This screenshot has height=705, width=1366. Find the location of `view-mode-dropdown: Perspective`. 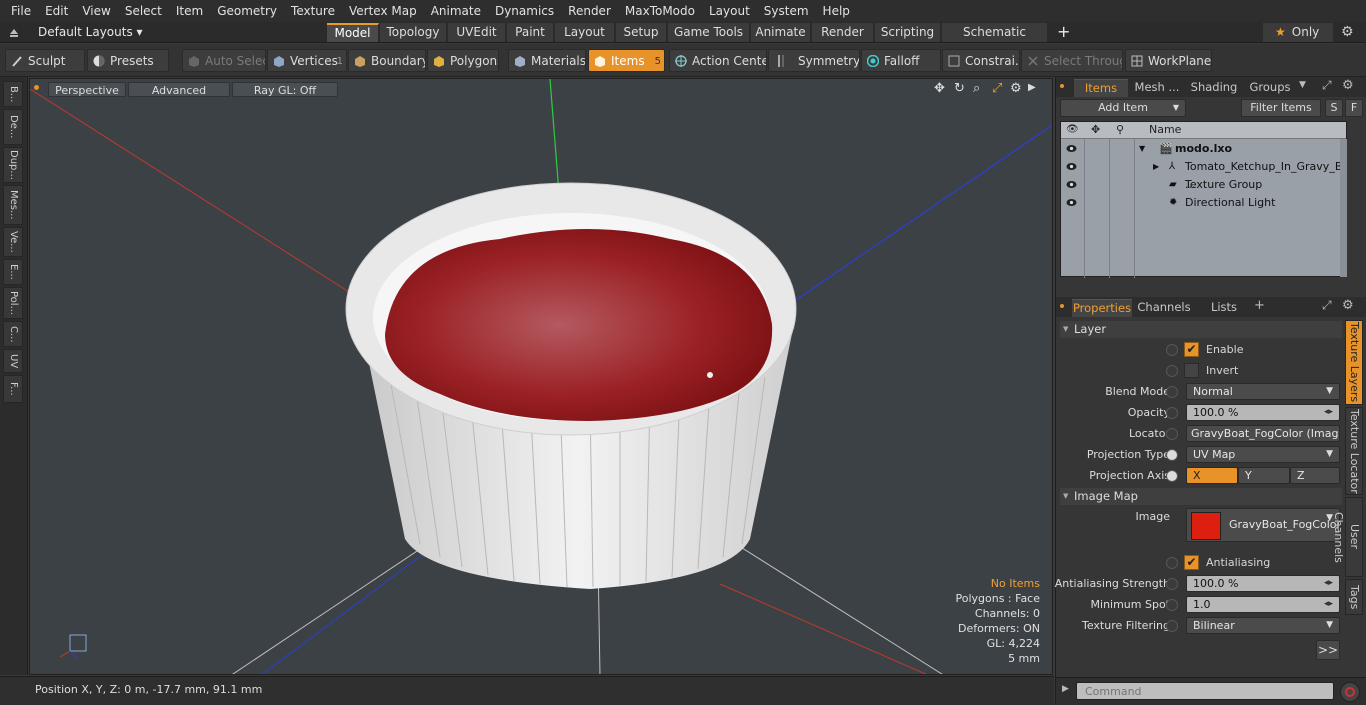

view-mode-dropdown: Perspective is located at coordinates (87, 89).